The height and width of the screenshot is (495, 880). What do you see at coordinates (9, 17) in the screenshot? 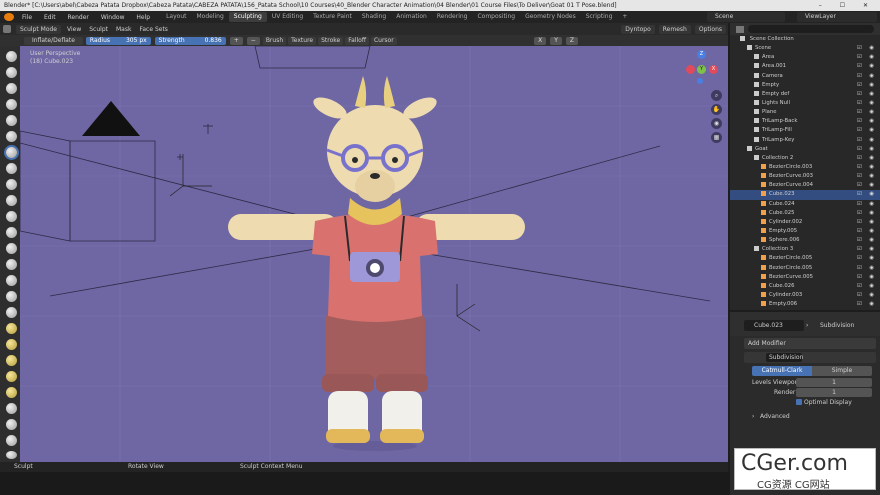
I see `blender-logo-icon` at bounding box center [9, 17].